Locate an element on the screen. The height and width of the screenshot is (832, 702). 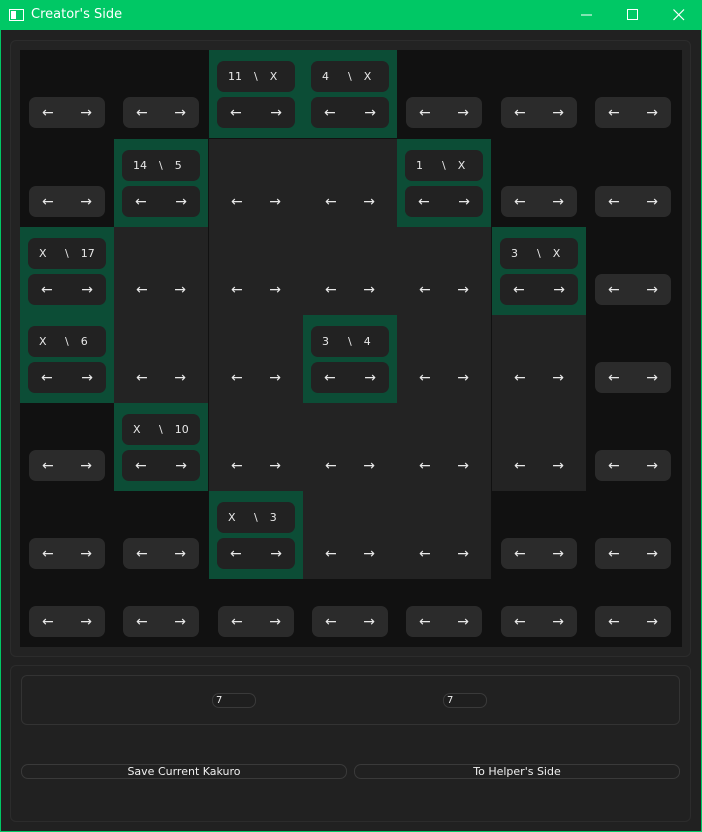
columns-spinbox: 7 is located at coordinates (465, 700).